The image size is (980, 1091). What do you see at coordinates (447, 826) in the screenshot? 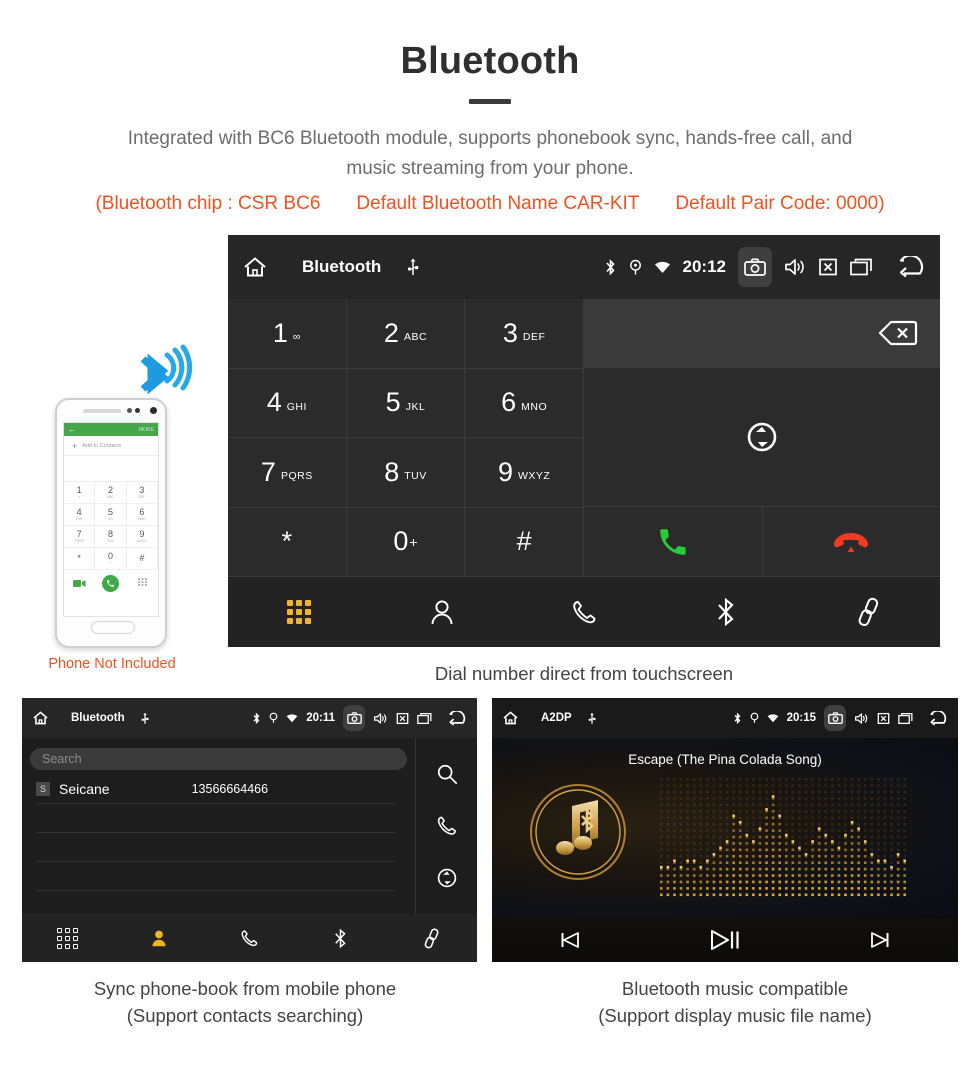
I see `call-handset-icon` at bounding box center [447, 826].